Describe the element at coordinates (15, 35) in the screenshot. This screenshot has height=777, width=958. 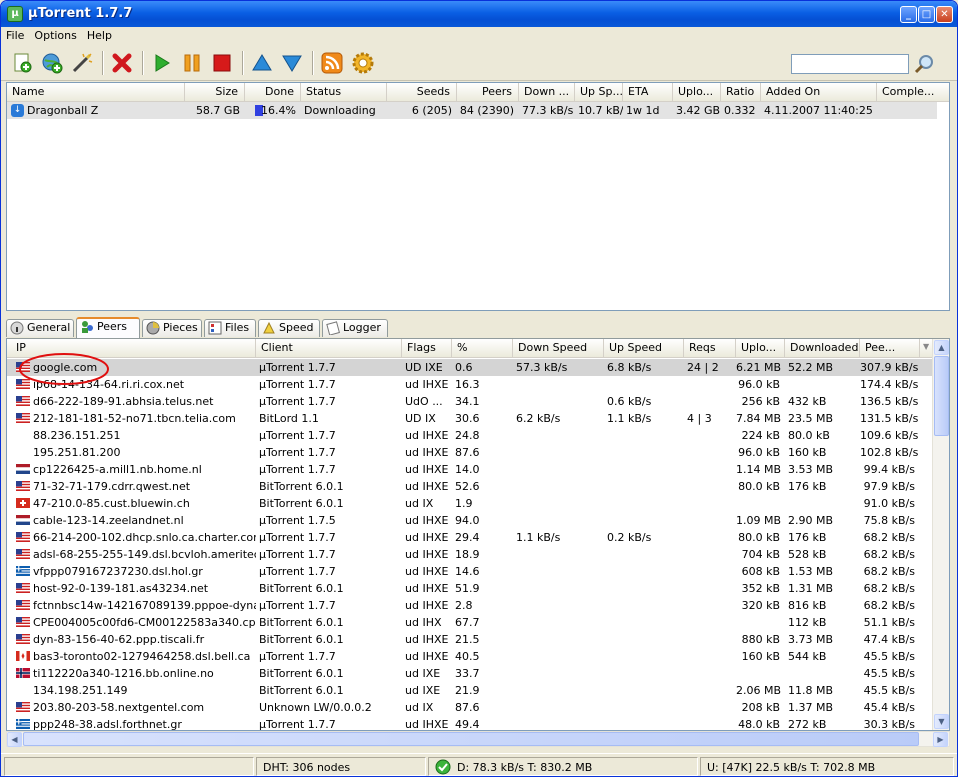
I see `menu-file: File` at that location.